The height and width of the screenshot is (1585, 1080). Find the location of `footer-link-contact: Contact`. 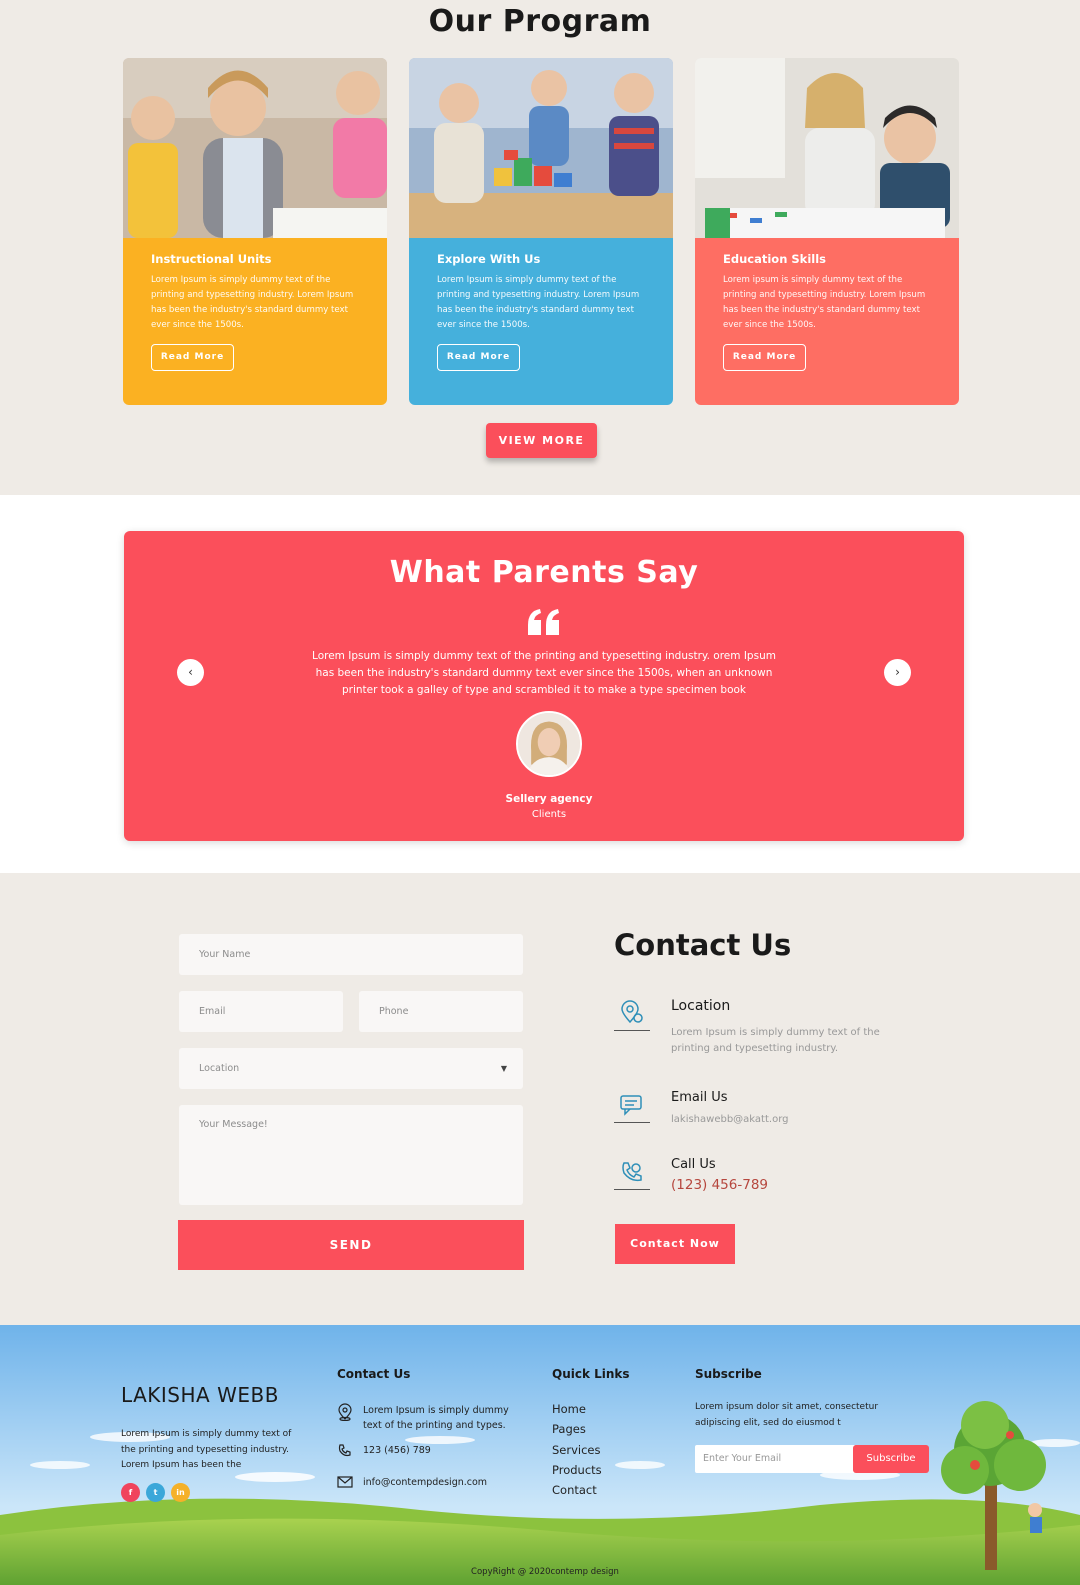

footer-link-contact: Contact is located at coordinates (577, 1490).